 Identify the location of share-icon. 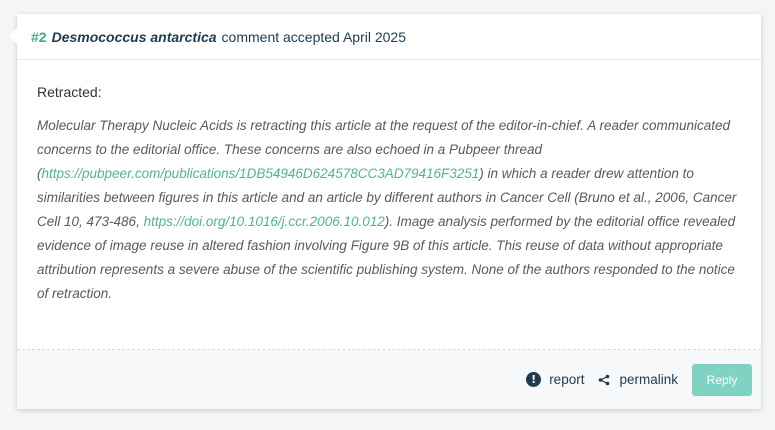
(604, 379).